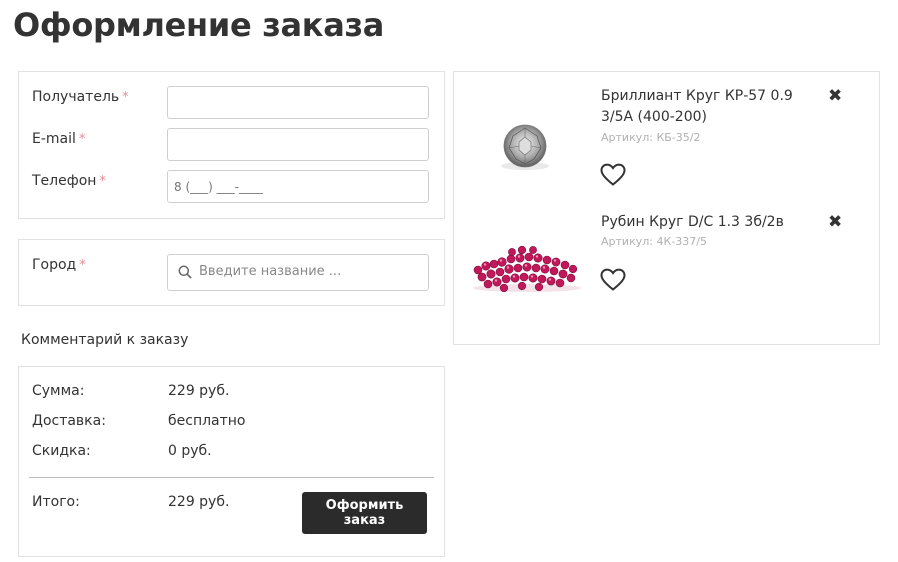 This screenshot has width=898, height=562. What do you see at coordinates (56, 502) in the screenshot?
I see `total-label: Итого:` at bounding box center [56, 502].